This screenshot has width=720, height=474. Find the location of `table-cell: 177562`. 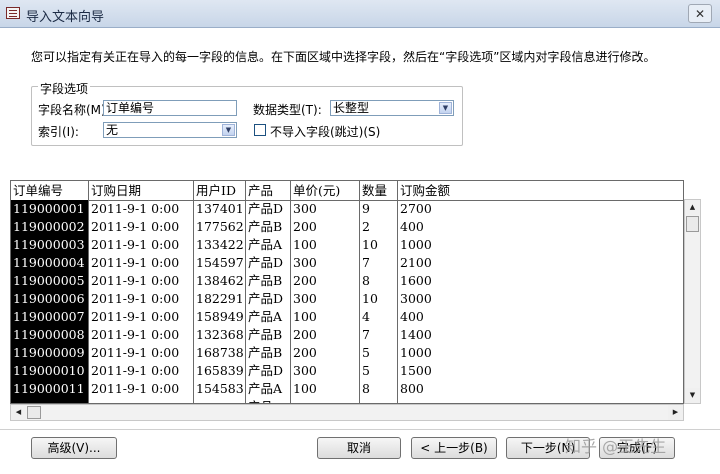

table-cell: 177562 is located at coordinates (220, 227).